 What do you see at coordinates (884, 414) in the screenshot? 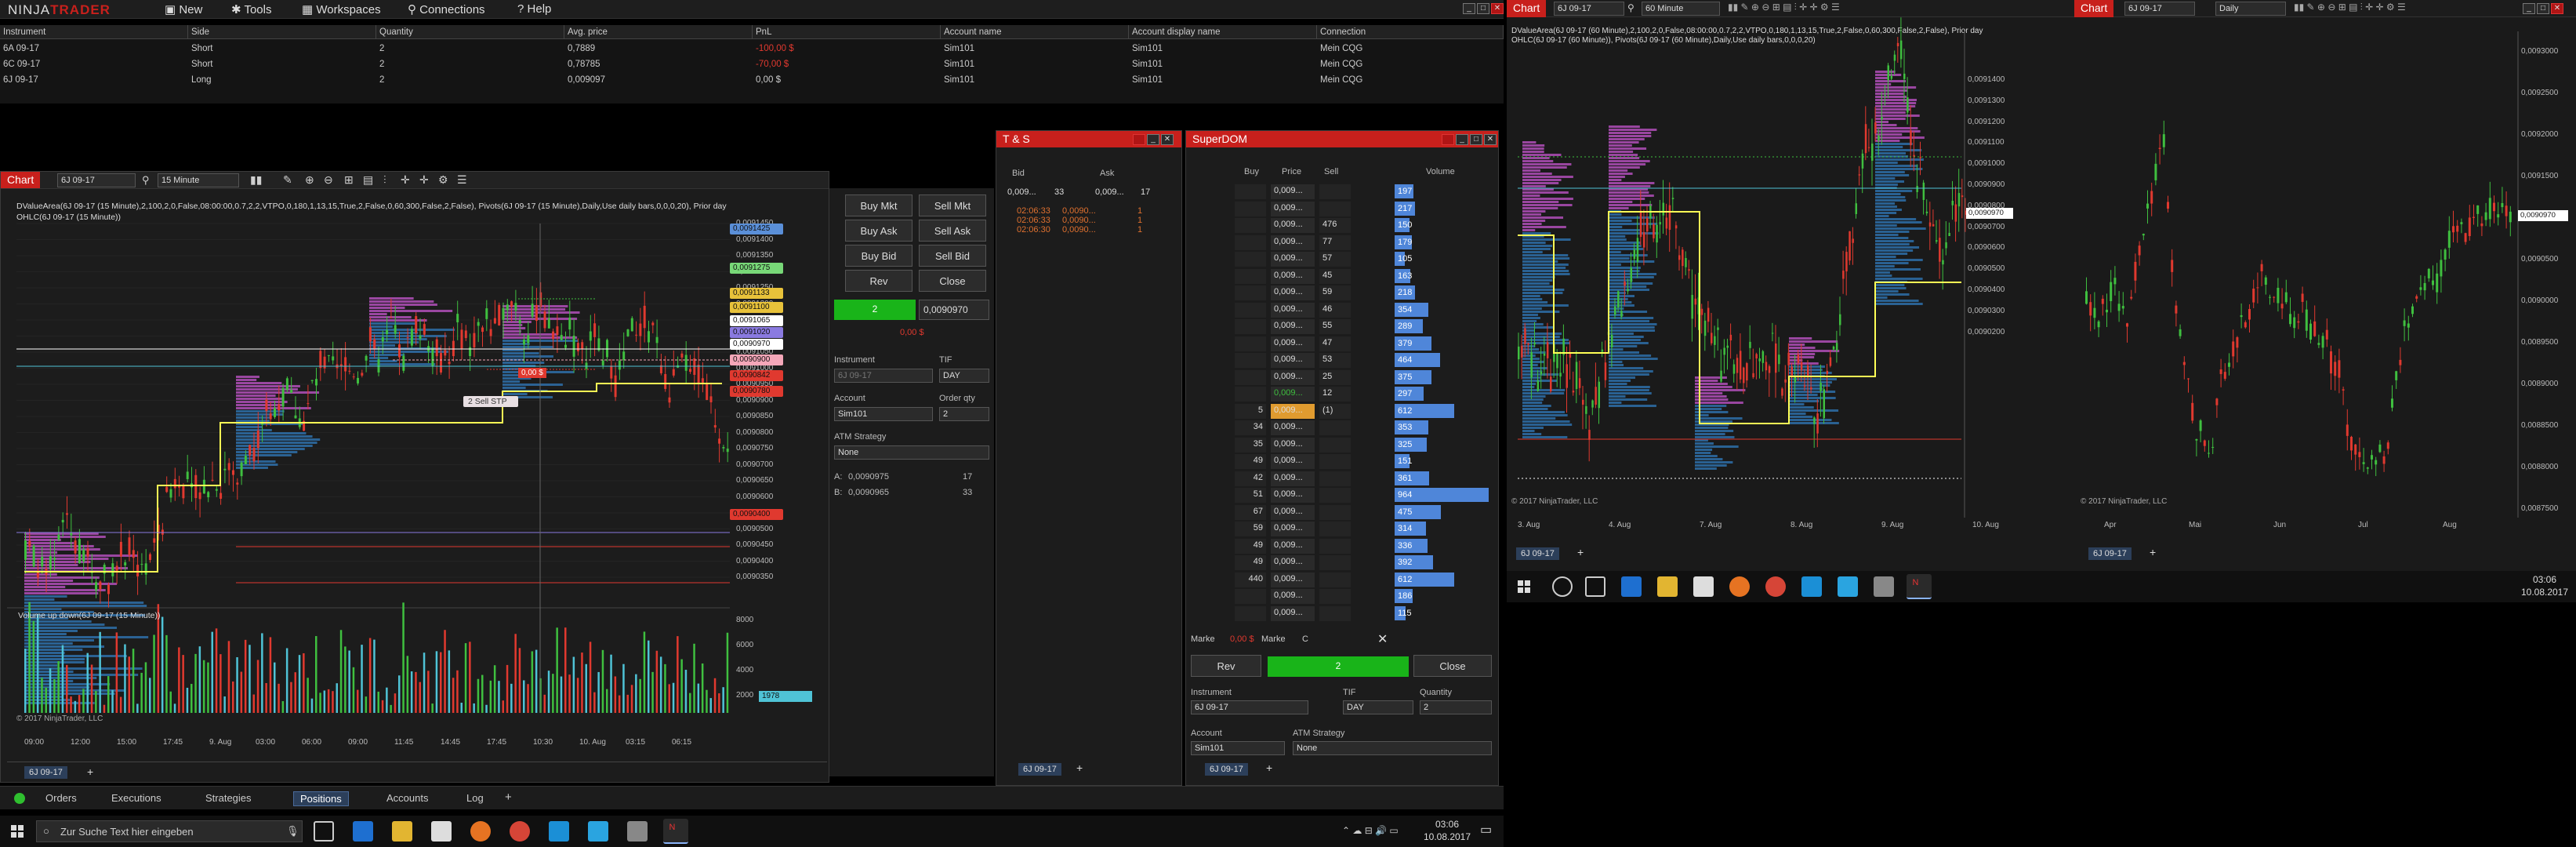
I see `account-select: Sim101` at bounding box center [884, 414].